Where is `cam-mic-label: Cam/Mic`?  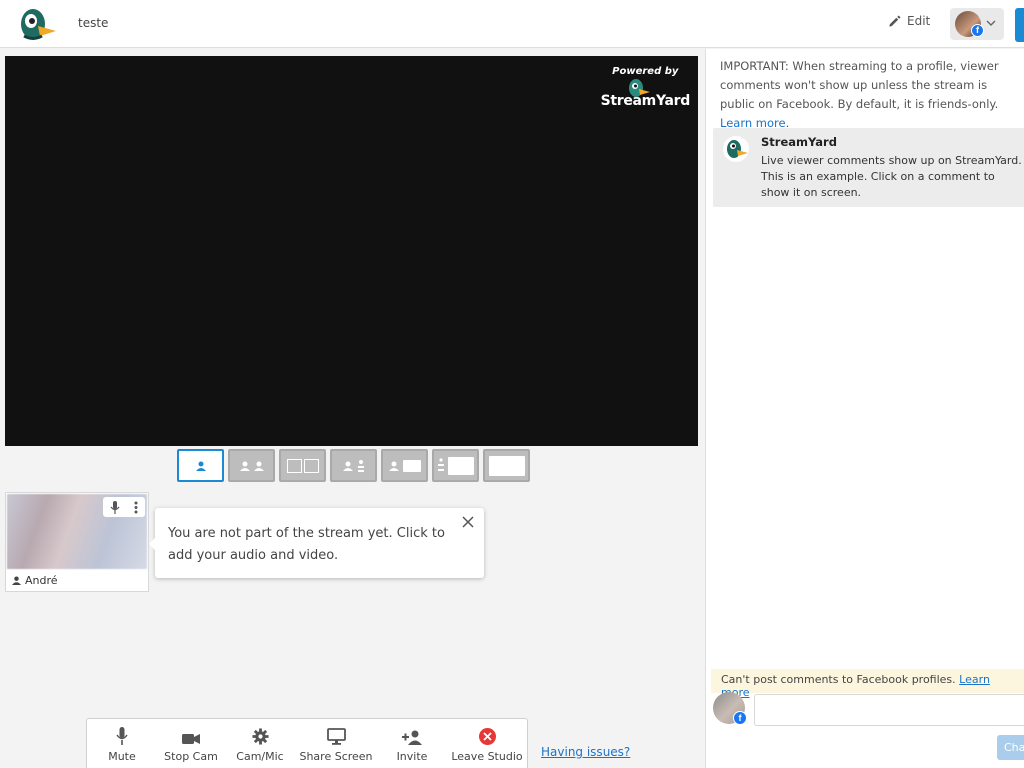 cam-mic-label: Cam/Mic is located at coordinates (260, 756).